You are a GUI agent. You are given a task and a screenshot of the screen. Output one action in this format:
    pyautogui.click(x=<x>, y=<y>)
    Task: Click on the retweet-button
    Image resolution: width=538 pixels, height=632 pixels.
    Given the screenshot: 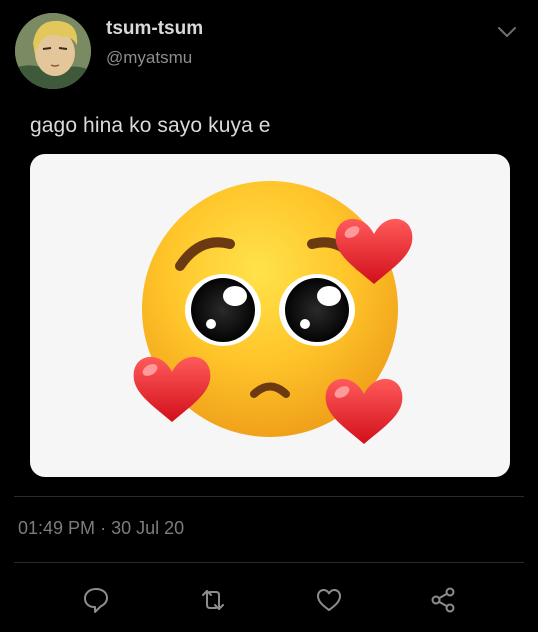 What is the action you would take?
    pyautogui.click(x=213, y=600)
    